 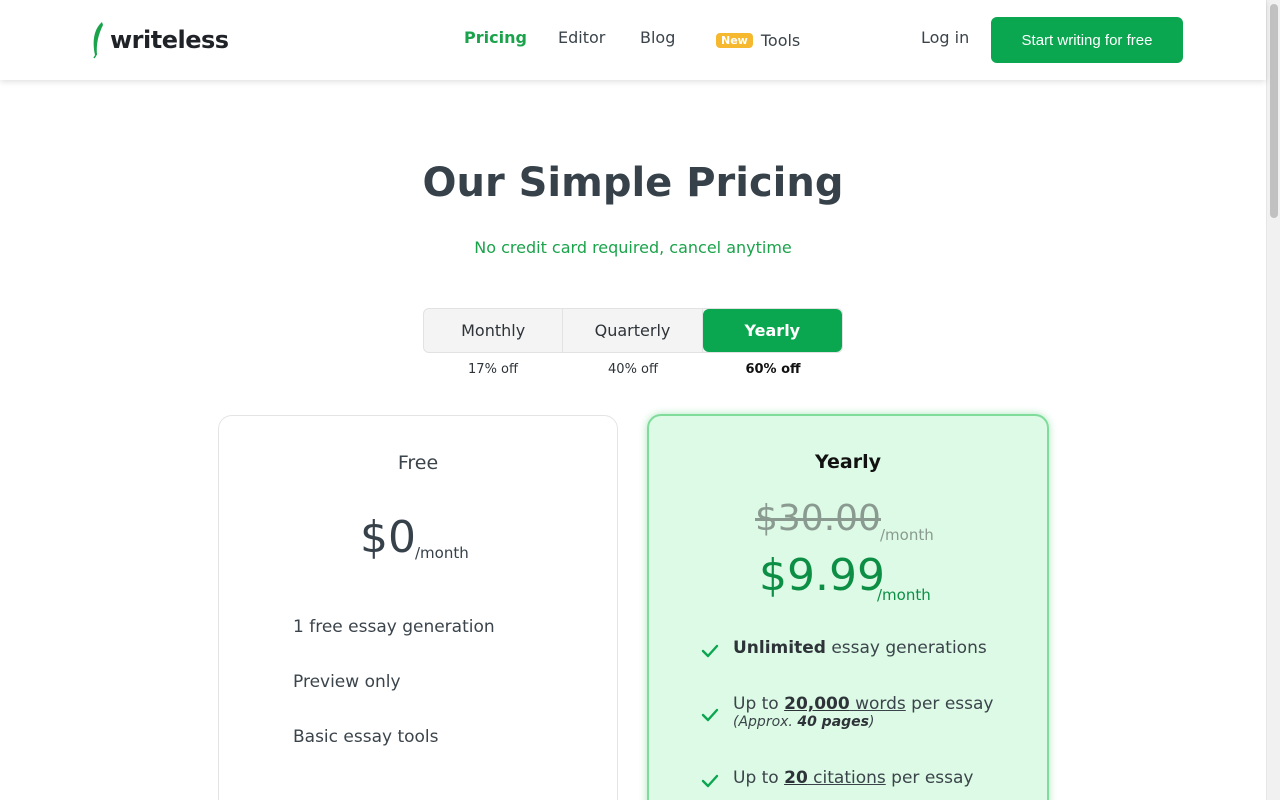 I want to click on nav-tools-label: Tools, so click(x=780, y=40).